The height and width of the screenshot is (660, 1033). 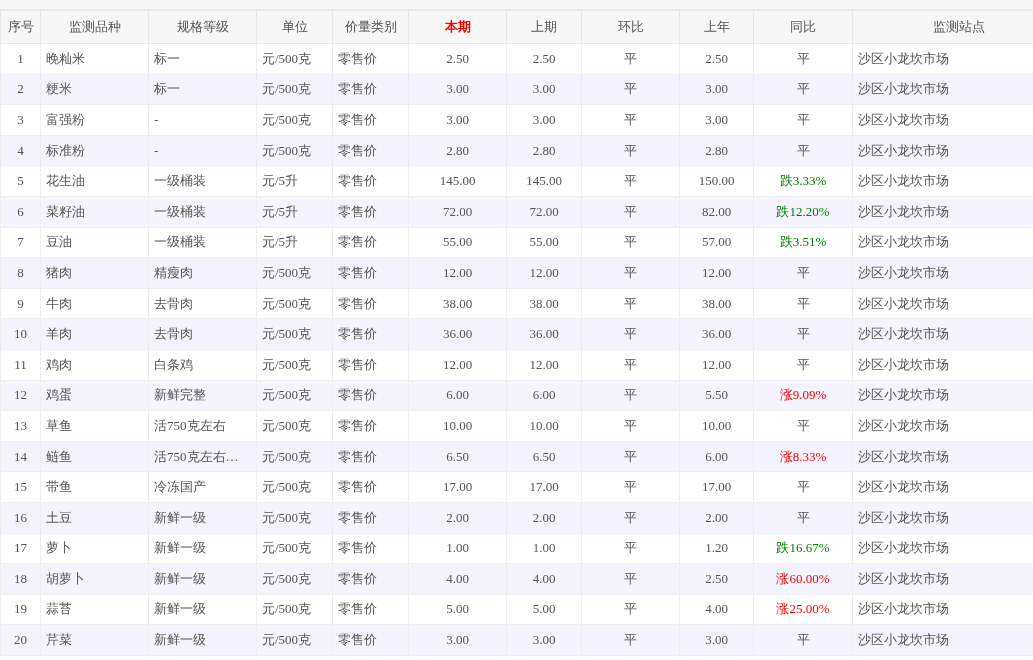 I want to click on table-cell: 5.00, so click(x=457, y=609).